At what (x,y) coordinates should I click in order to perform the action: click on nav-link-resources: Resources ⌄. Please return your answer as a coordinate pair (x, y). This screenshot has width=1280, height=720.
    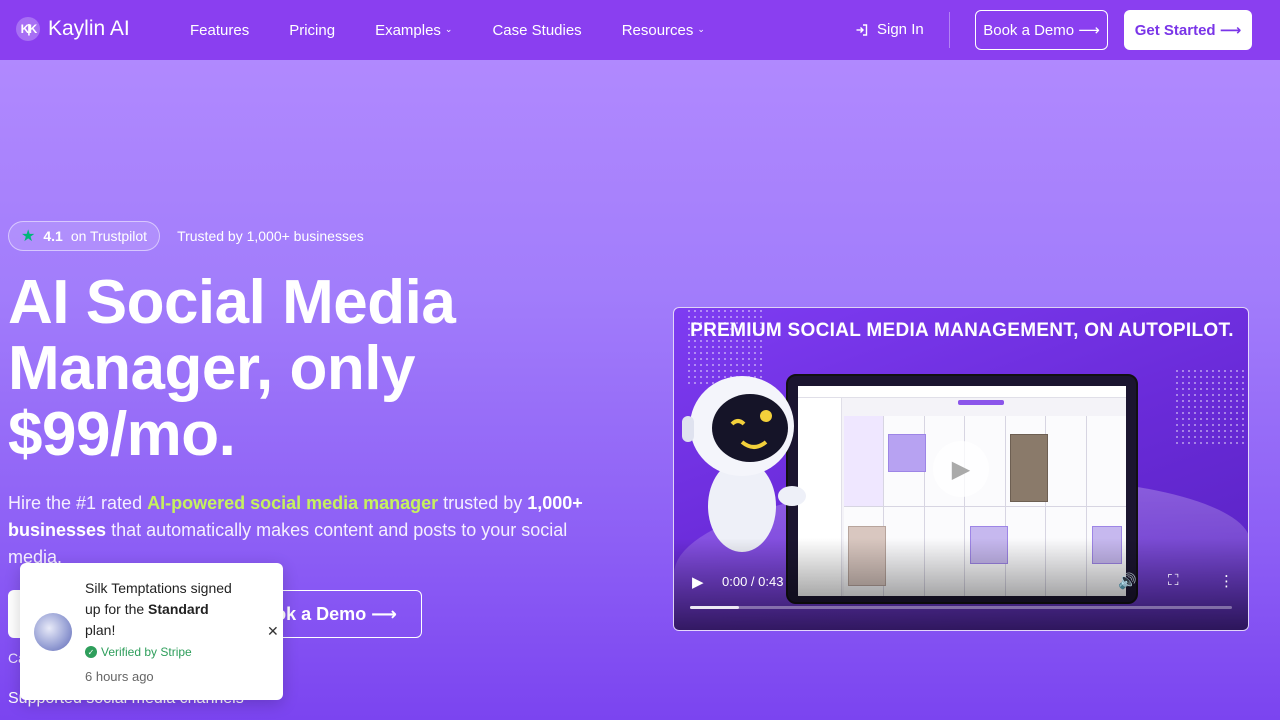
    Looking at the image, I should click on (663, 30).